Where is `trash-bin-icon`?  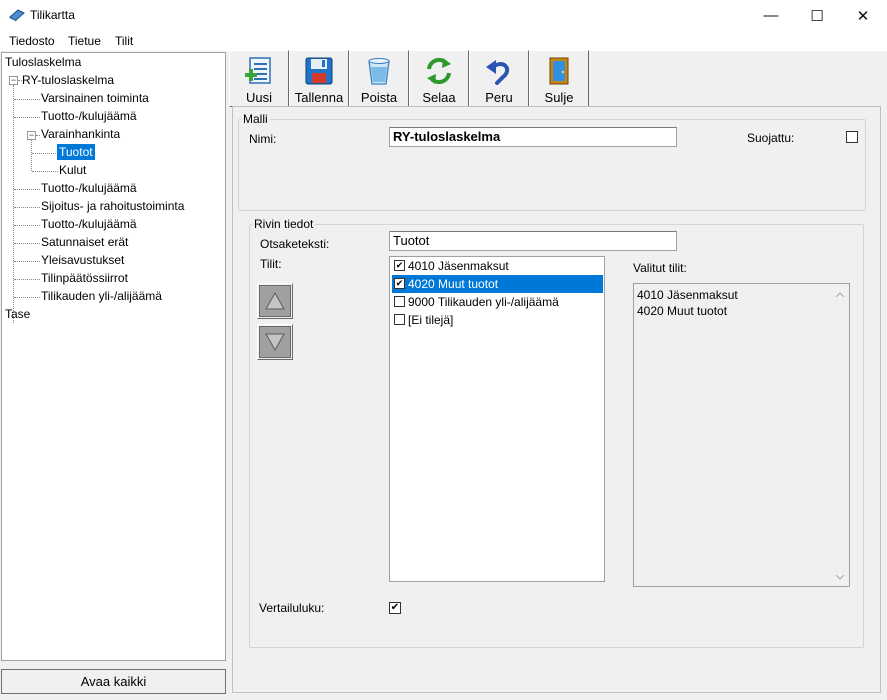
trash-bin-icon is located at coordinates (379, 71).